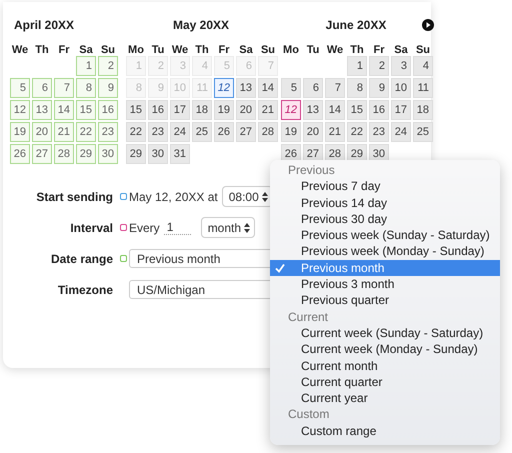 This screenshot has height=453, width=512. What do you see at coordinates (385, 382) in the screenshot?
I see `menu-item: Current quarter` at bounding box center [385, 382].